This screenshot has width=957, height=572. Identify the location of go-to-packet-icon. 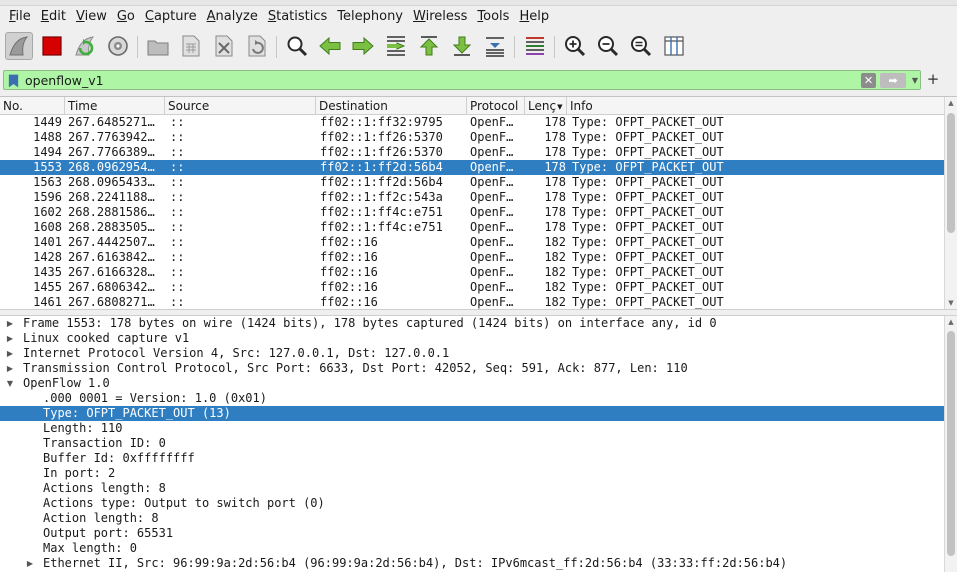
(396, 46).